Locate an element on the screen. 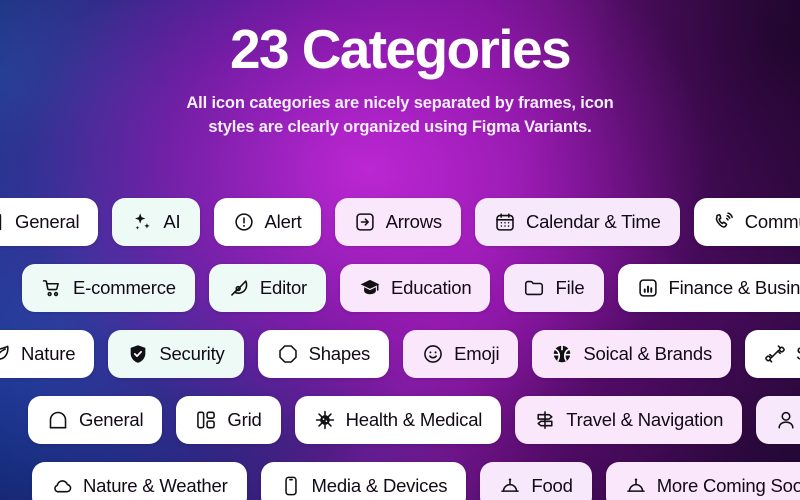 This screenshot has width=800, height=500. chip-label: Nature is located at coordinates (48, 353).